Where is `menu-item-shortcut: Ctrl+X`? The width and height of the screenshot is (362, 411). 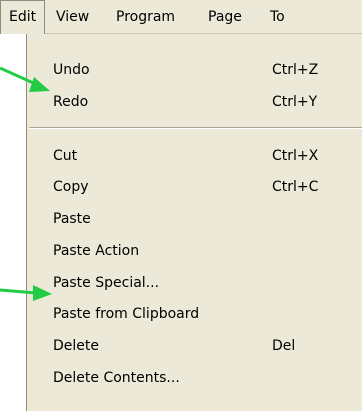 menu-item-shortcut: Ctrl+X is located at coordinates (295, 156).